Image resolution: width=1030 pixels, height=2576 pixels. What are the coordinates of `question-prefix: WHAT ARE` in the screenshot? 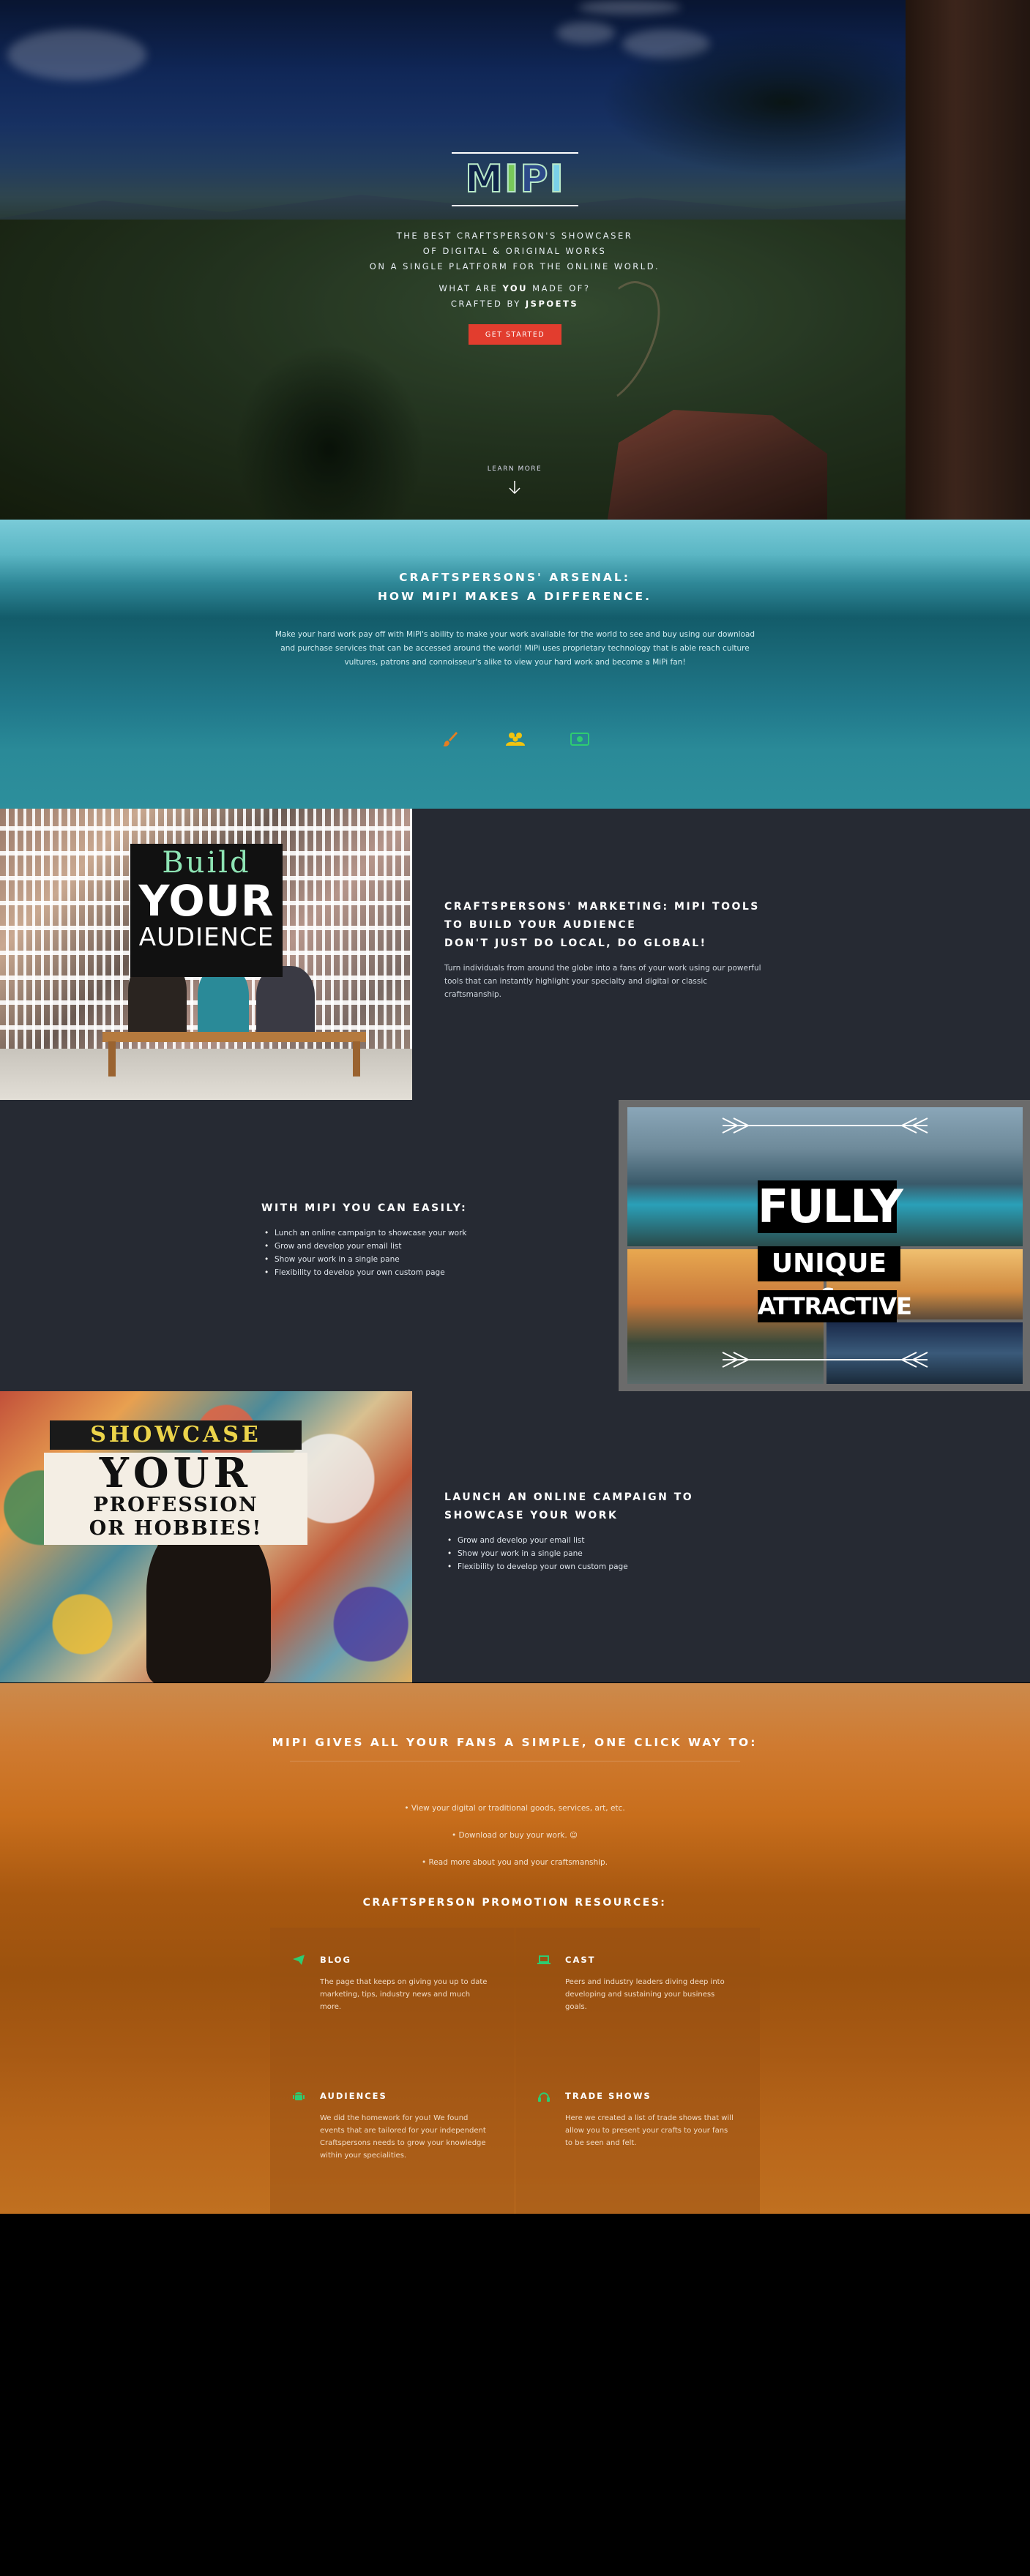 It's located at (471, 288).